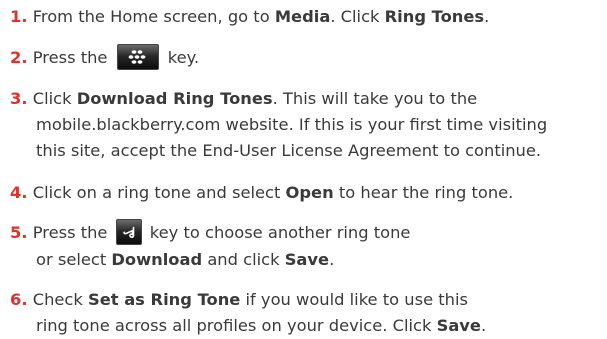  Describe the element at coordinates (60, 299) in the screenshot. I see `step-text: Check` at that location.